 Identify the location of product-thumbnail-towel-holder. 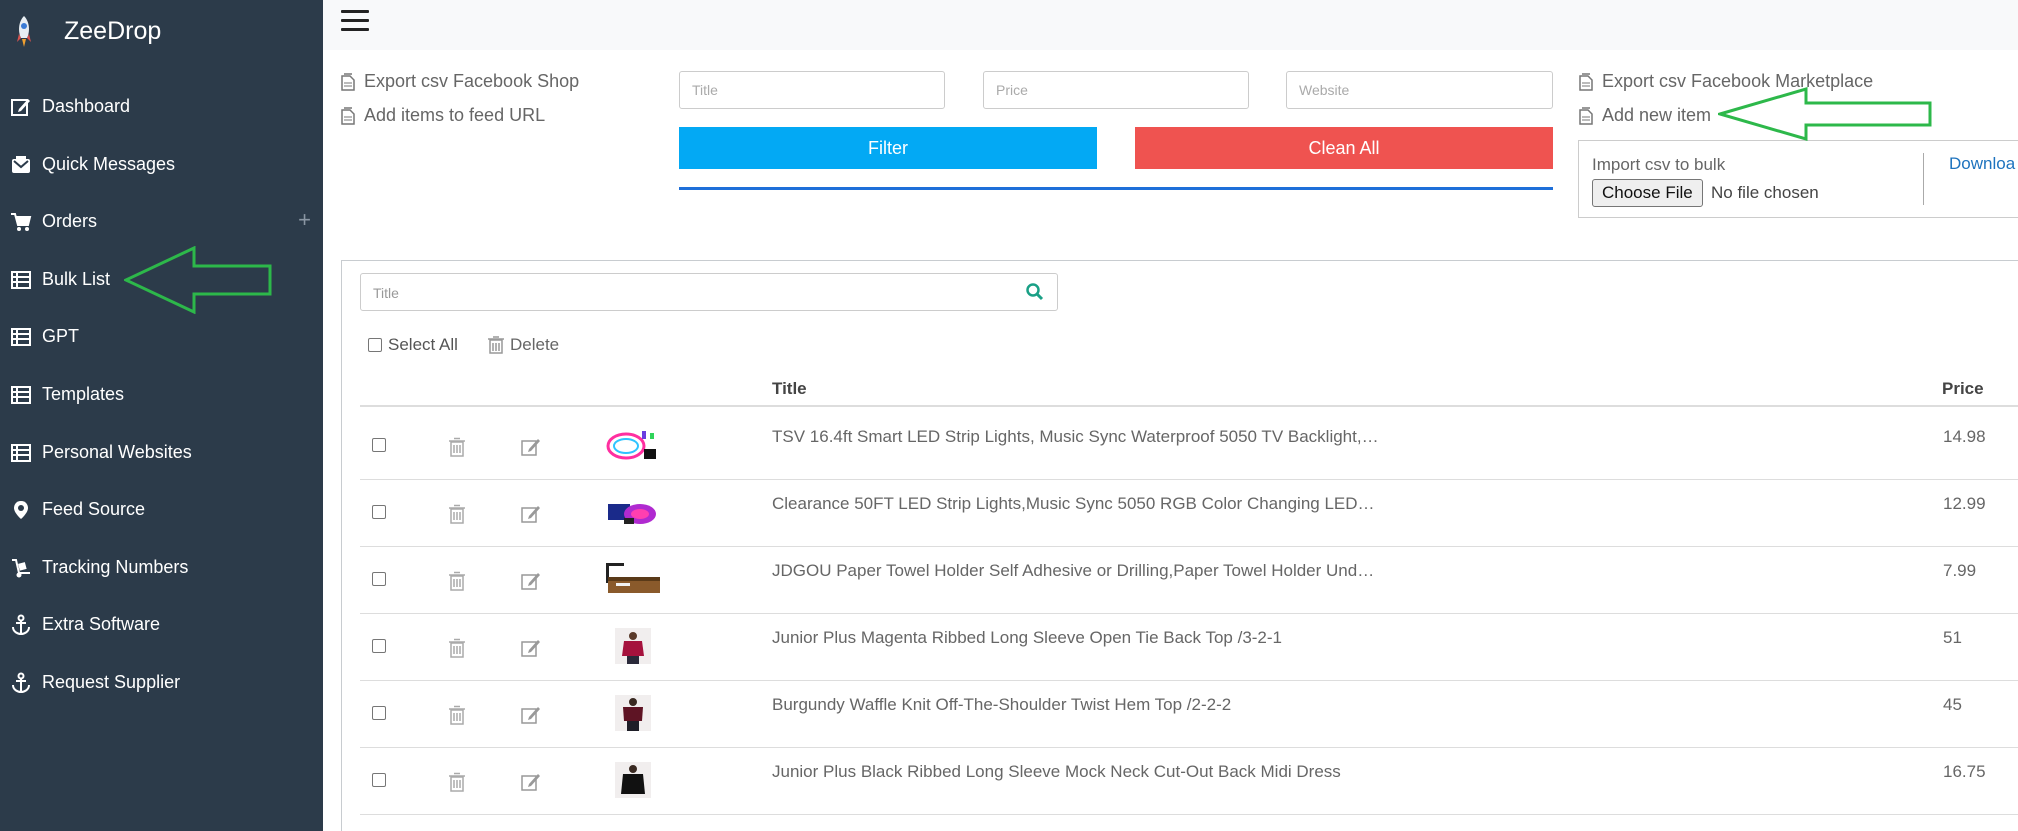
(633, 579).